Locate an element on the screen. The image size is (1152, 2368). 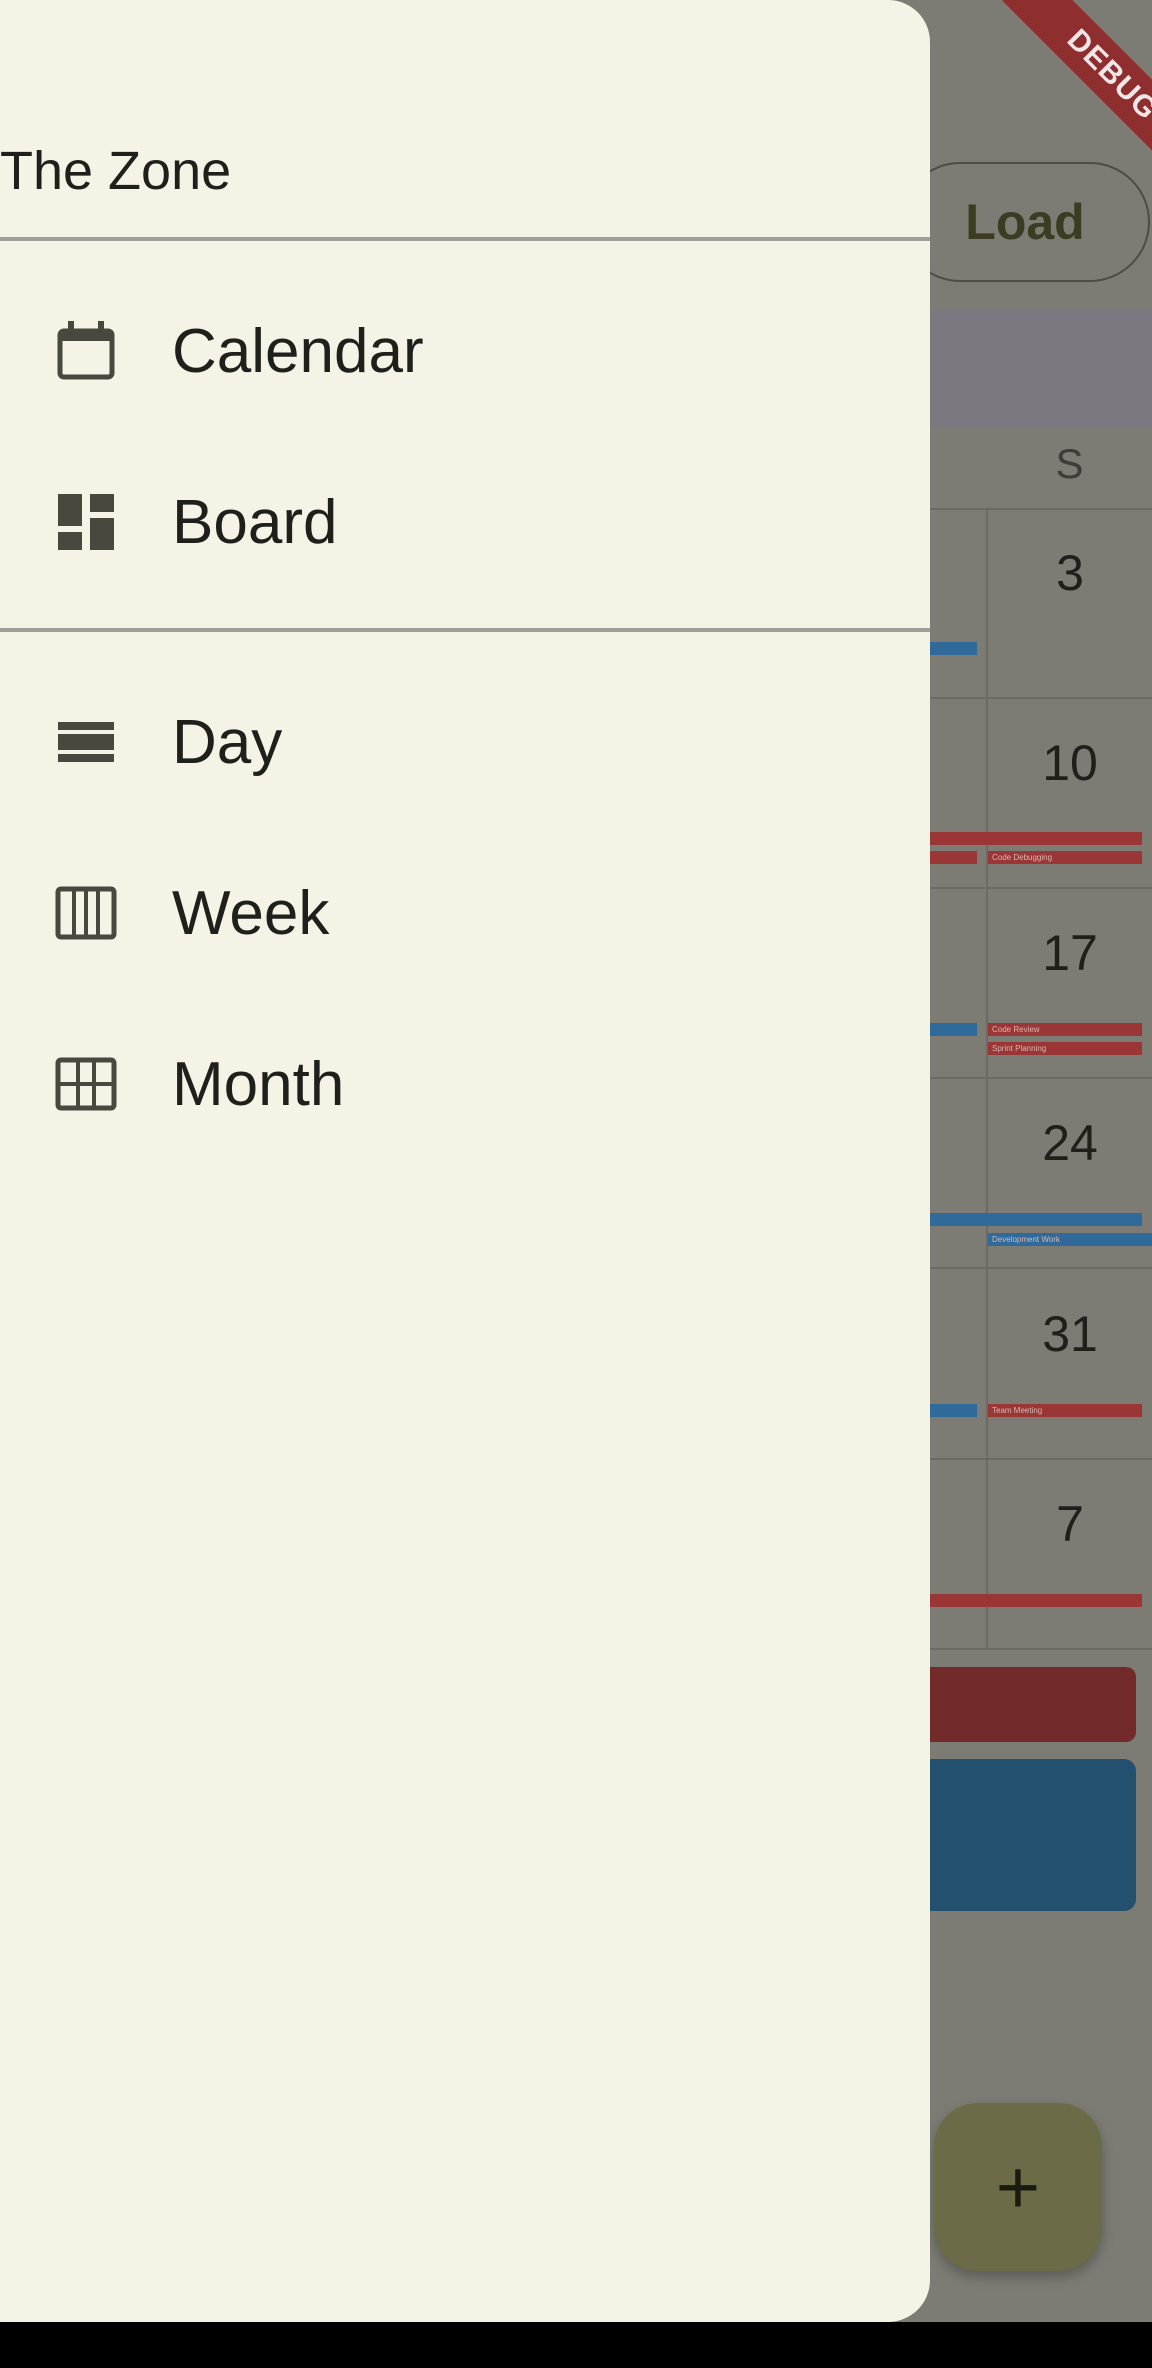
week-view-icon is located at coordinates (86, 913).